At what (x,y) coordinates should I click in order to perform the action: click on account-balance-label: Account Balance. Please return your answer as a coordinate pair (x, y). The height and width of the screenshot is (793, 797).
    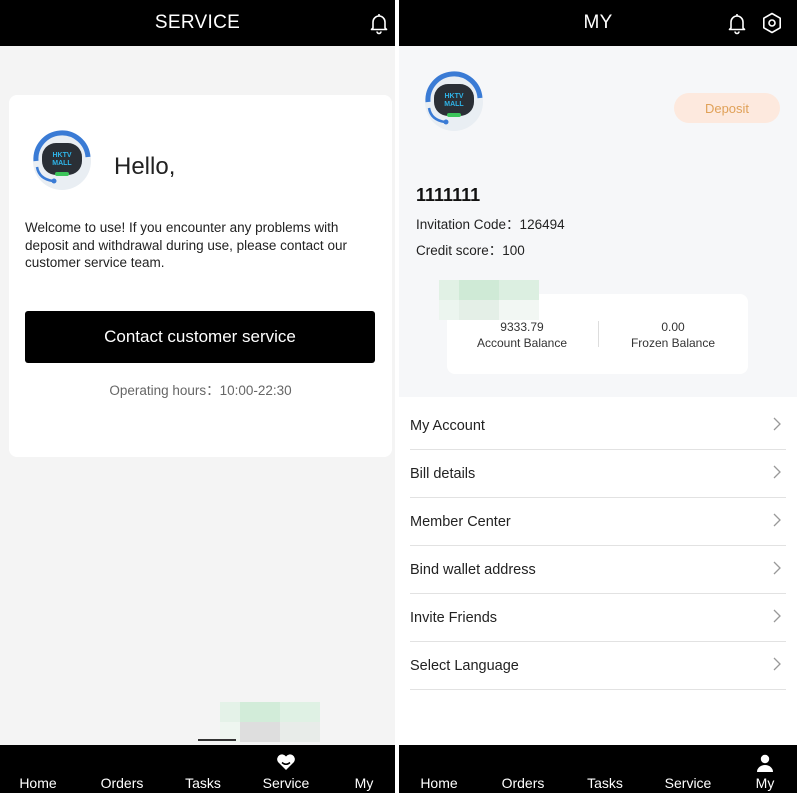
    Looking at the image, I should click on (522, 343).